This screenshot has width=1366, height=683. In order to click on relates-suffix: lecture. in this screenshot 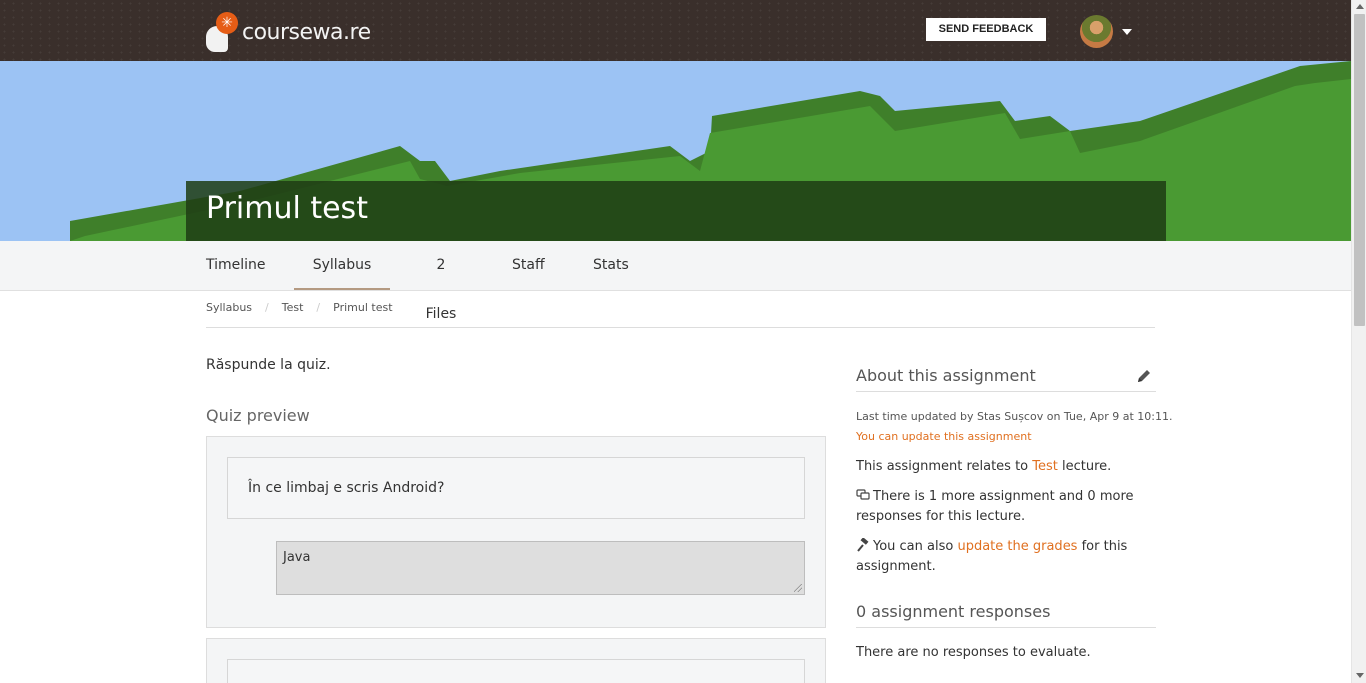, I will do `click(1084, 466)`.